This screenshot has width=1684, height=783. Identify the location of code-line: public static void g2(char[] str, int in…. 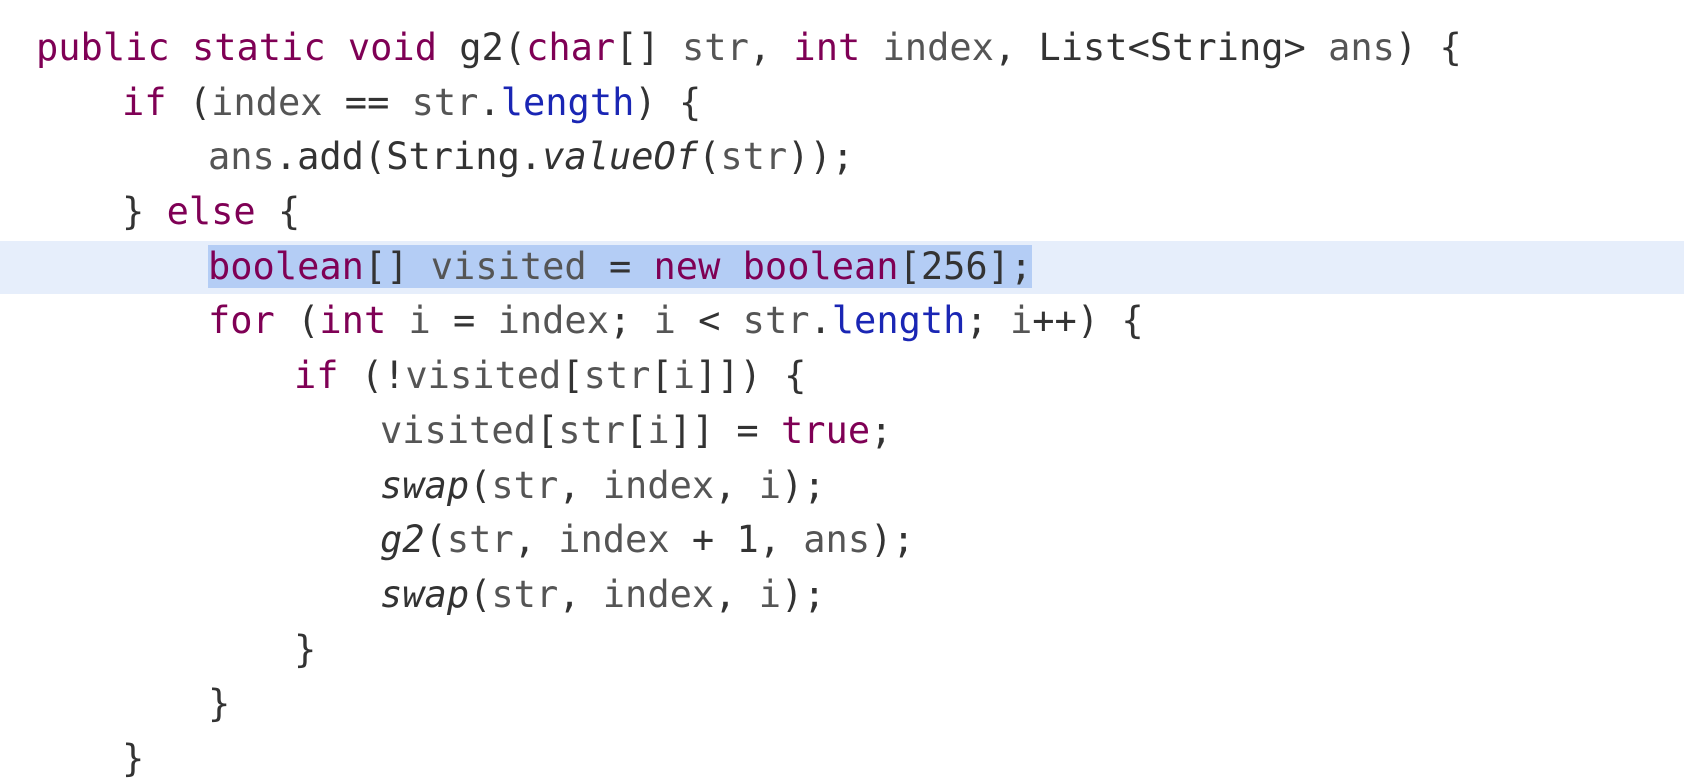
(731, 48).